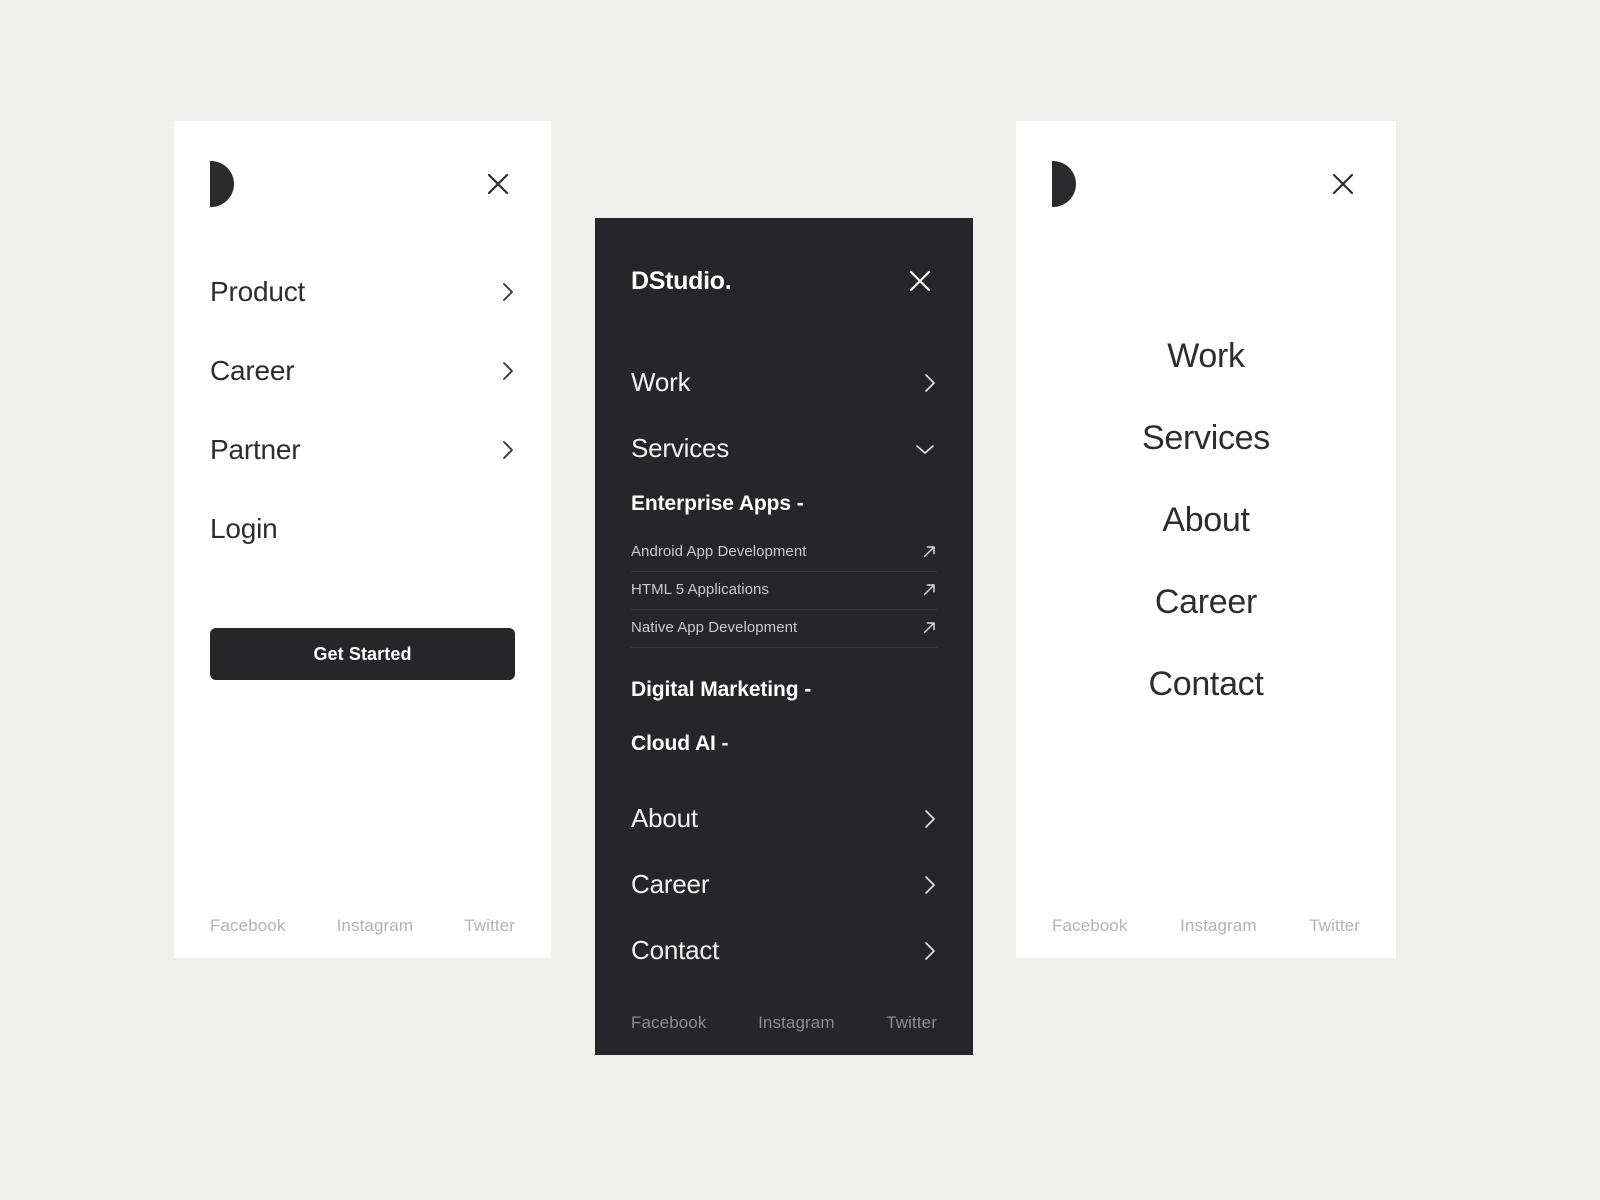  Describe the element at coordinates (362, 292) in the screenshot. I see `nav-item-product: Product` at that location.